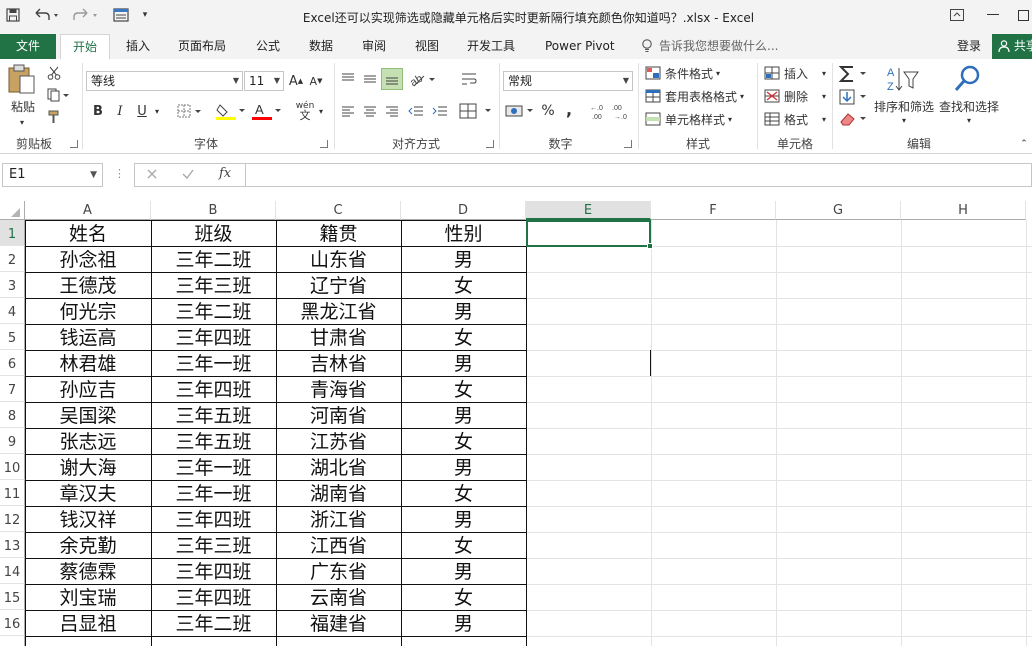 Image resolution: width=1032 pixels, height=646 pixels. I want to click on table-cell: 云南省, so click(338, 598).